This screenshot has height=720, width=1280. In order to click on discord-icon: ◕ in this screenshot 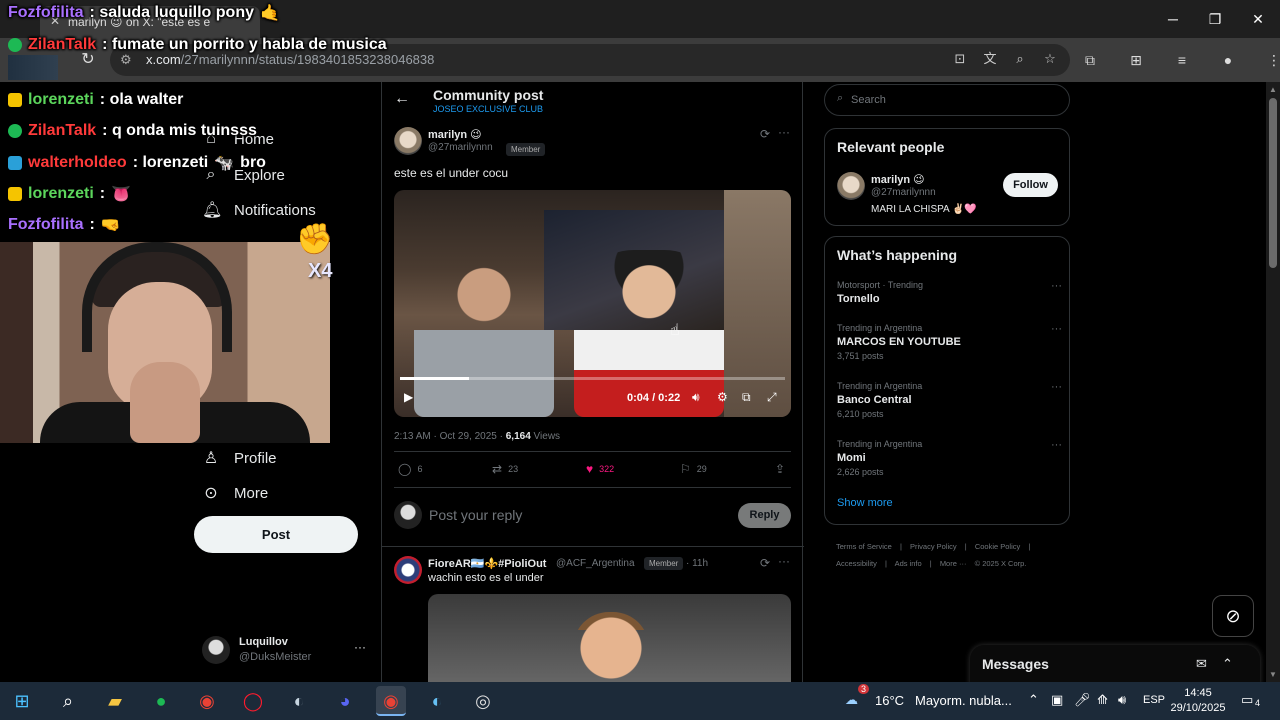, I will do `click(345, 701)`.